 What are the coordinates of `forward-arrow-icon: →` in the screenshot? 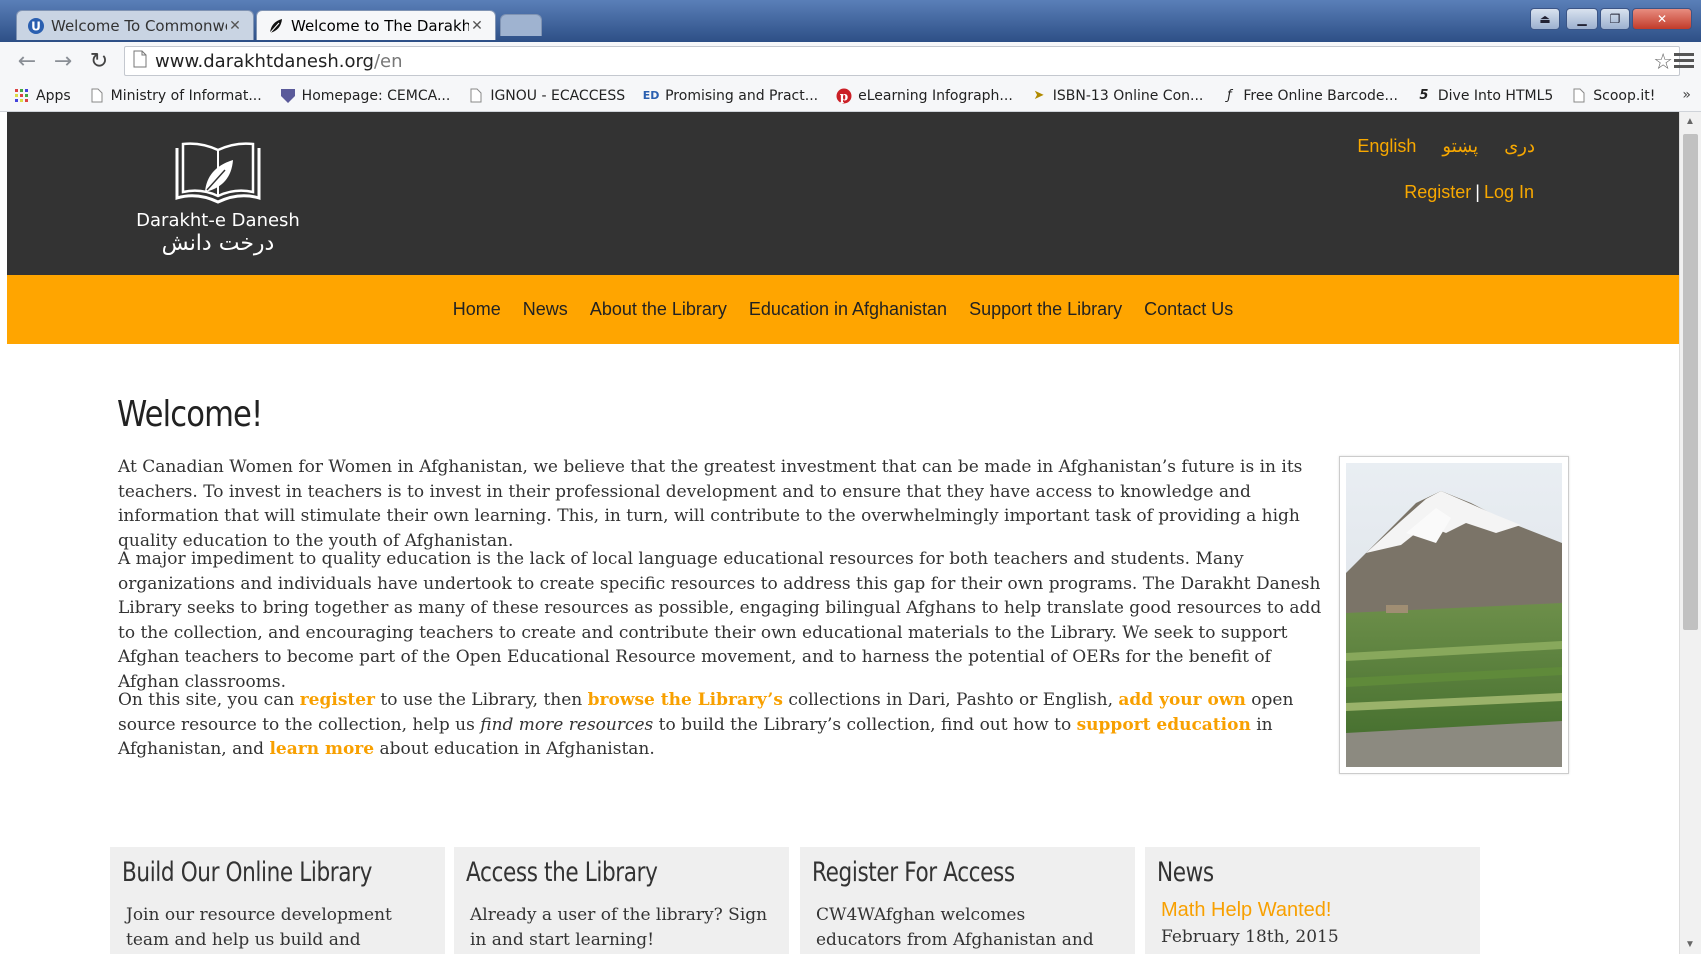 It's located at (63, 61).